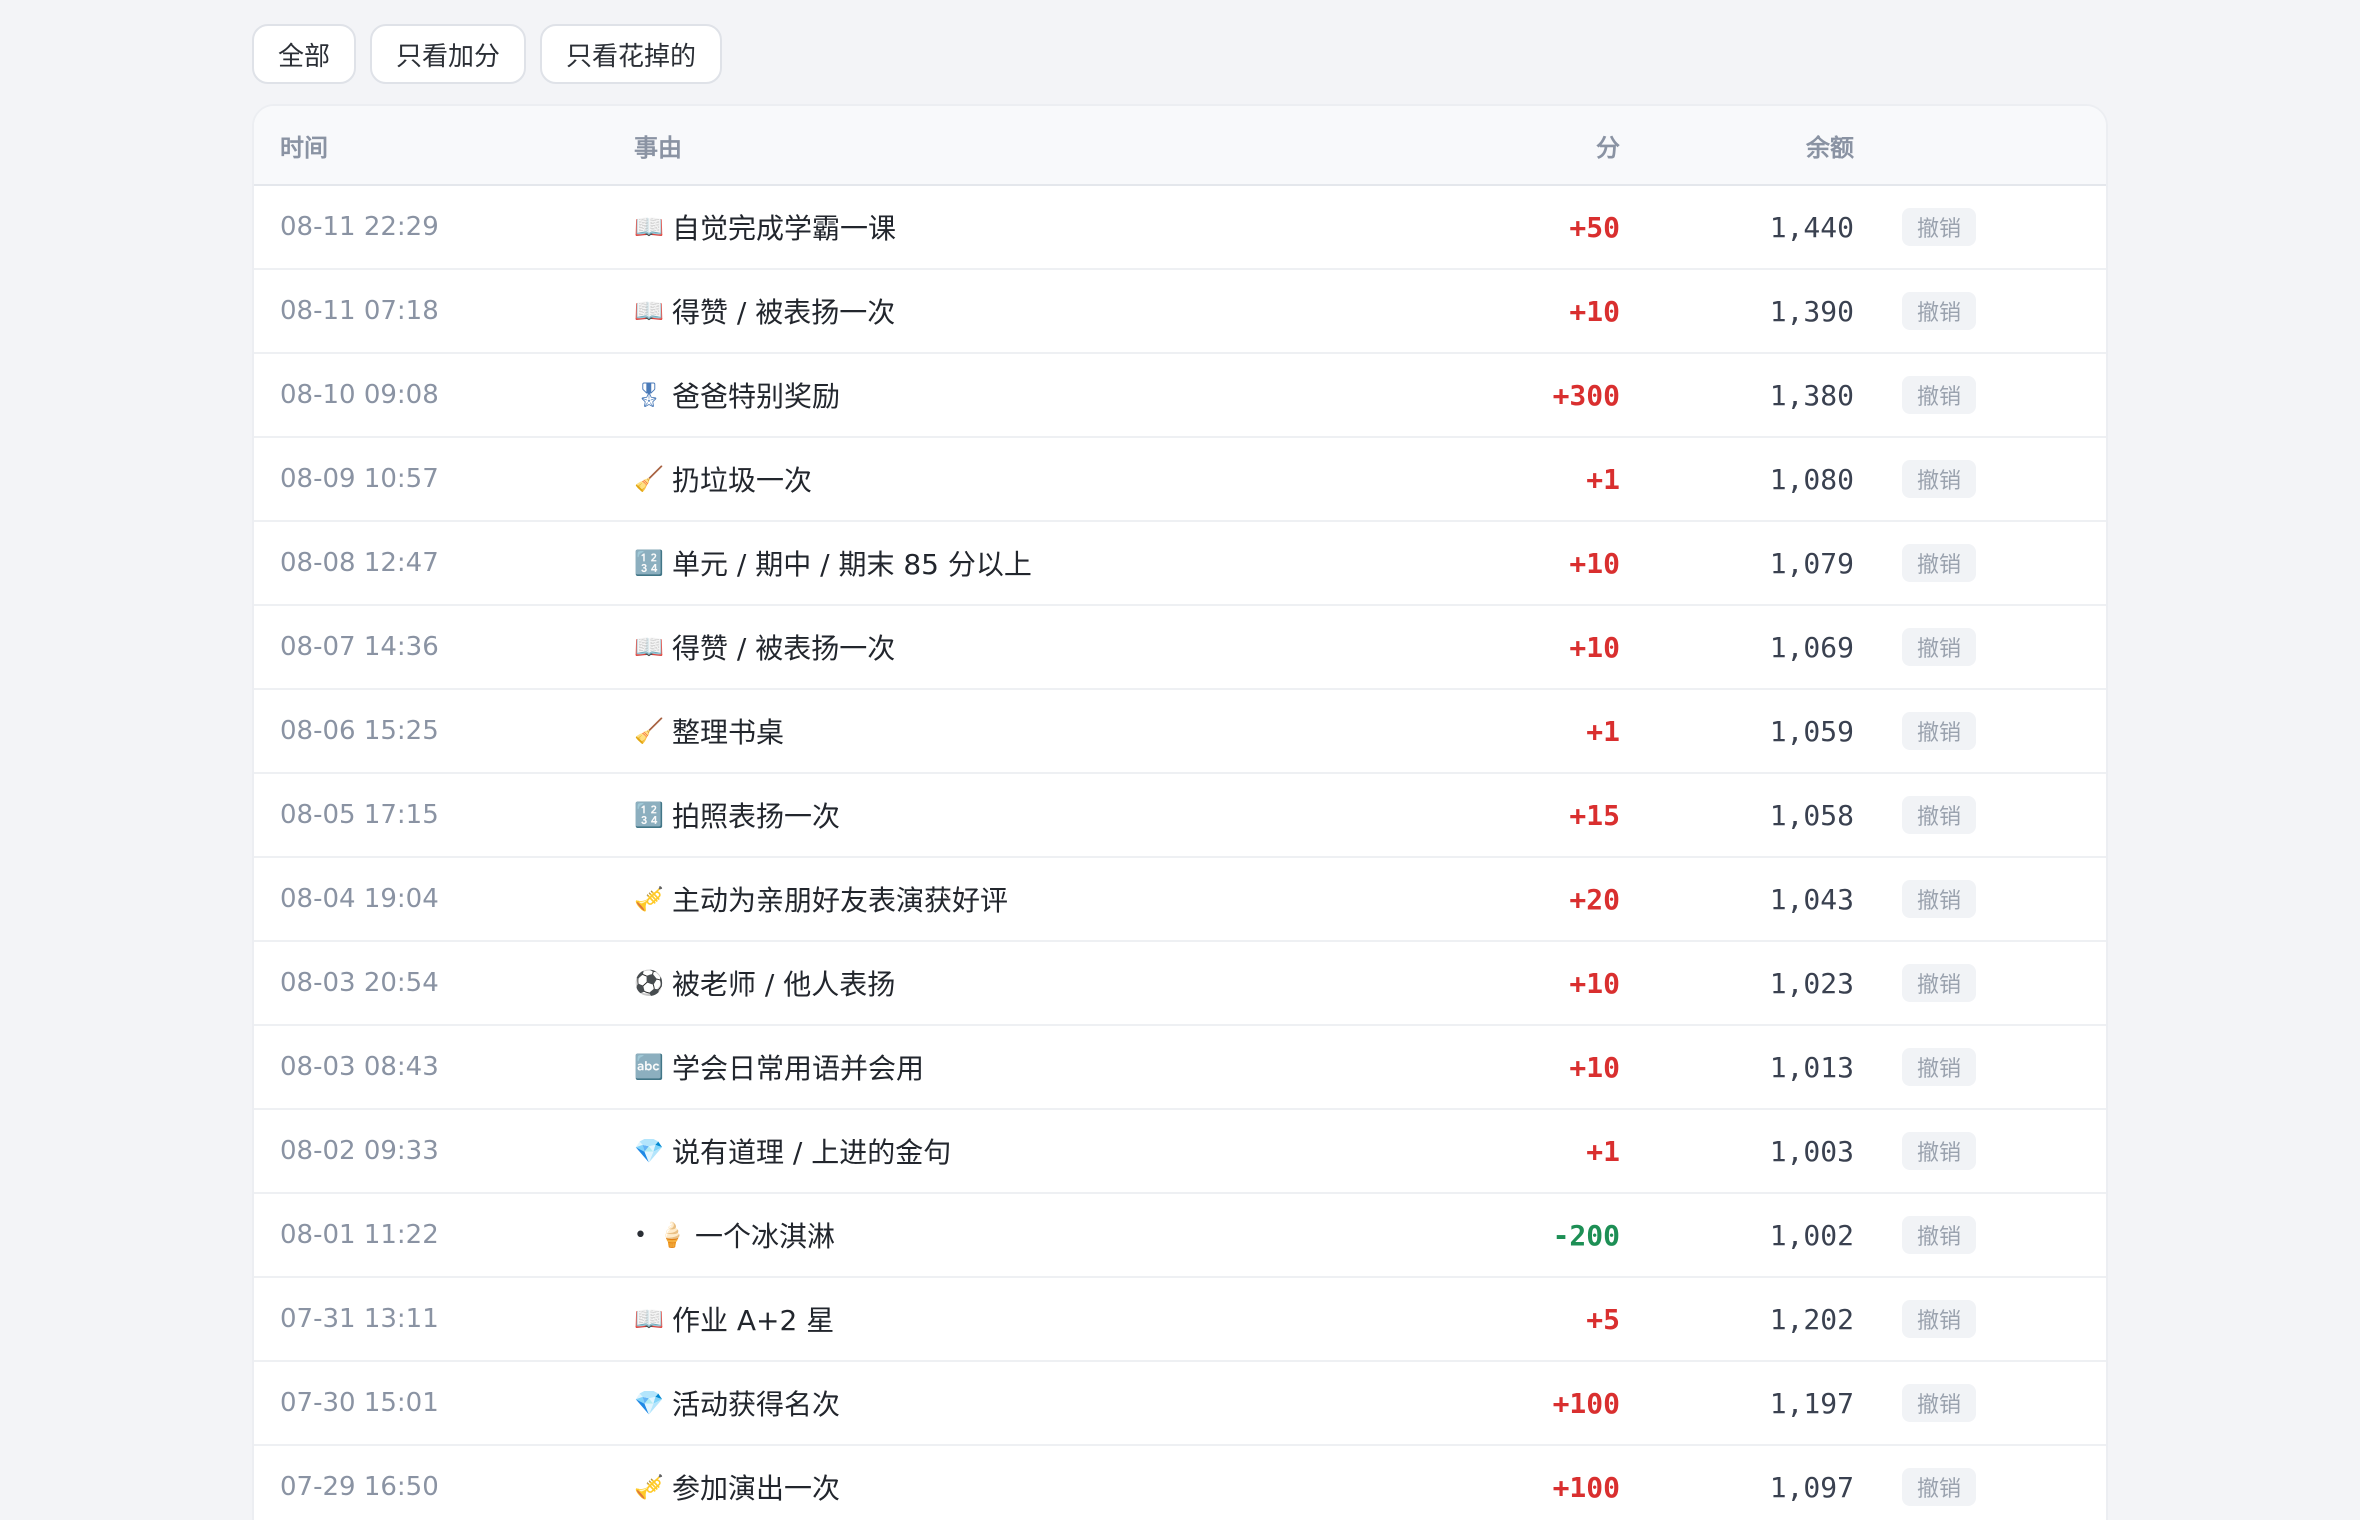 This screenshot has width=2360, height=1520. Describe the element at coordinates (1594, 899) in the screenshot. I see `row-delta: +20` at that location.